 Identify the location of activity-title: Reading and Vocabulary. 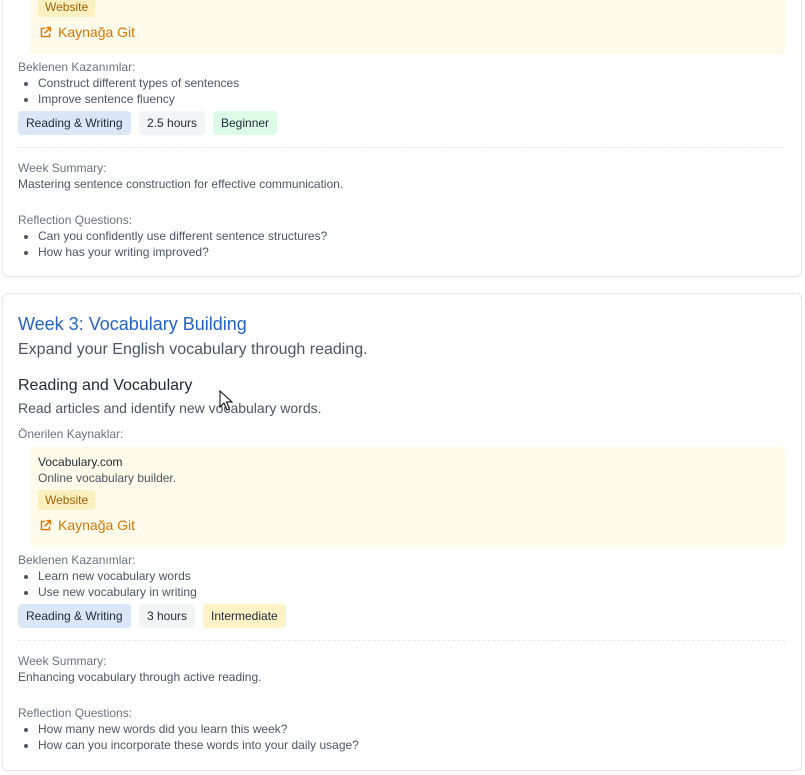
(105, 385).